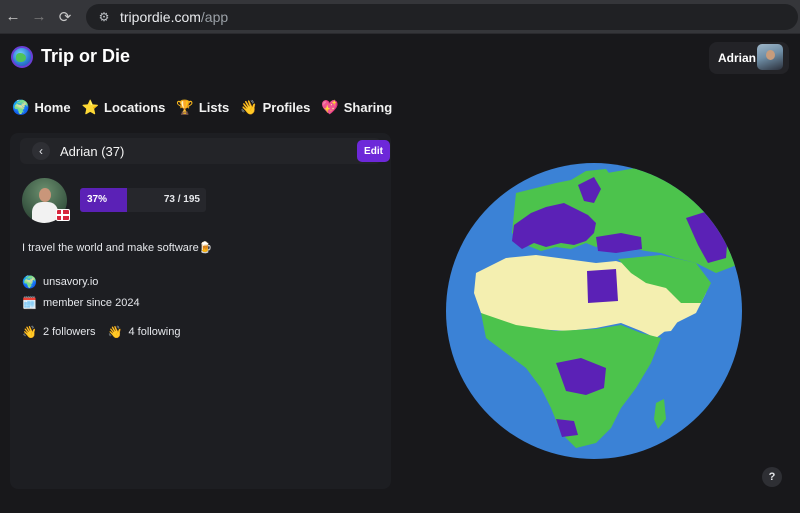 The height and width of the screenshot is (513, 800). What do you see at coordinates (770, 57) in the screenshot?
I see `user-avatar` at bounding box center [770, 57].